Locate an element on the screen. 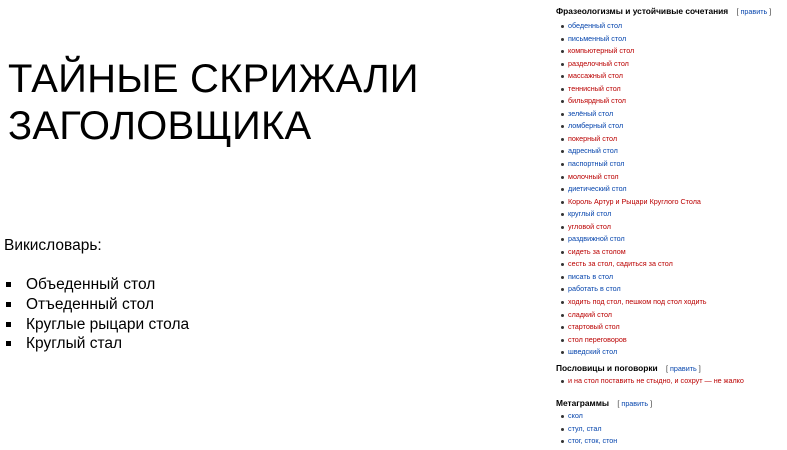 The image size is (787, 450). wiki-list-item: стог, сток, стон is located at coordinates (586, 441).